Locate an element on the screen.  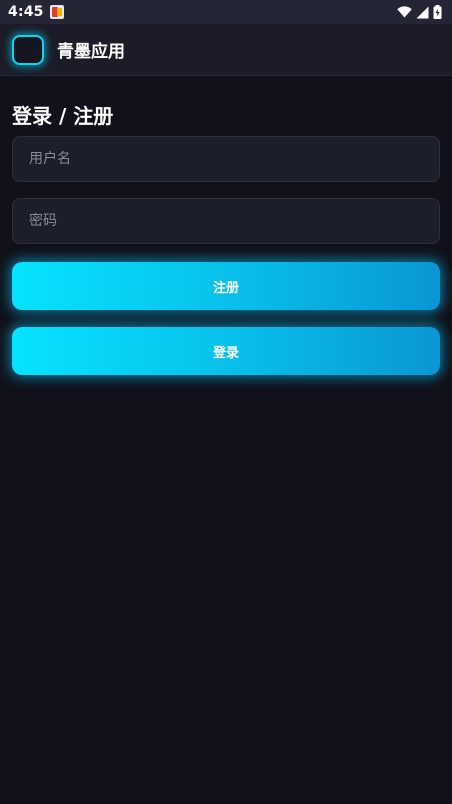
app-bar: 青墨应用 is located at coordinates (226, 50).